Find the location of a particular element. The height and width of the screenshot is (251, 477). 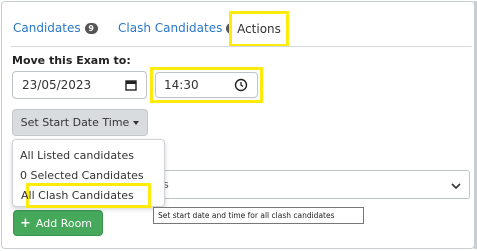

menu-item-all-clash: All Clash Candidates is located at coordinates (86, 195).